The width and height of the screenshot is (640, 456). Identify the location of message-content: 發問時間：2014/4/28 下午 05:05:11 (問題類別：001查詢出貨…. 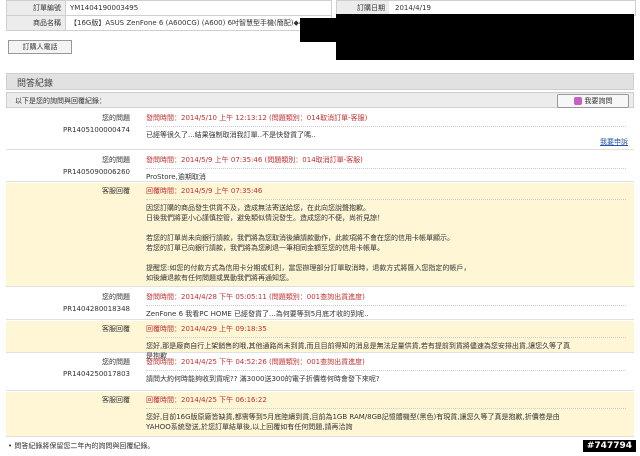
(386, 304).